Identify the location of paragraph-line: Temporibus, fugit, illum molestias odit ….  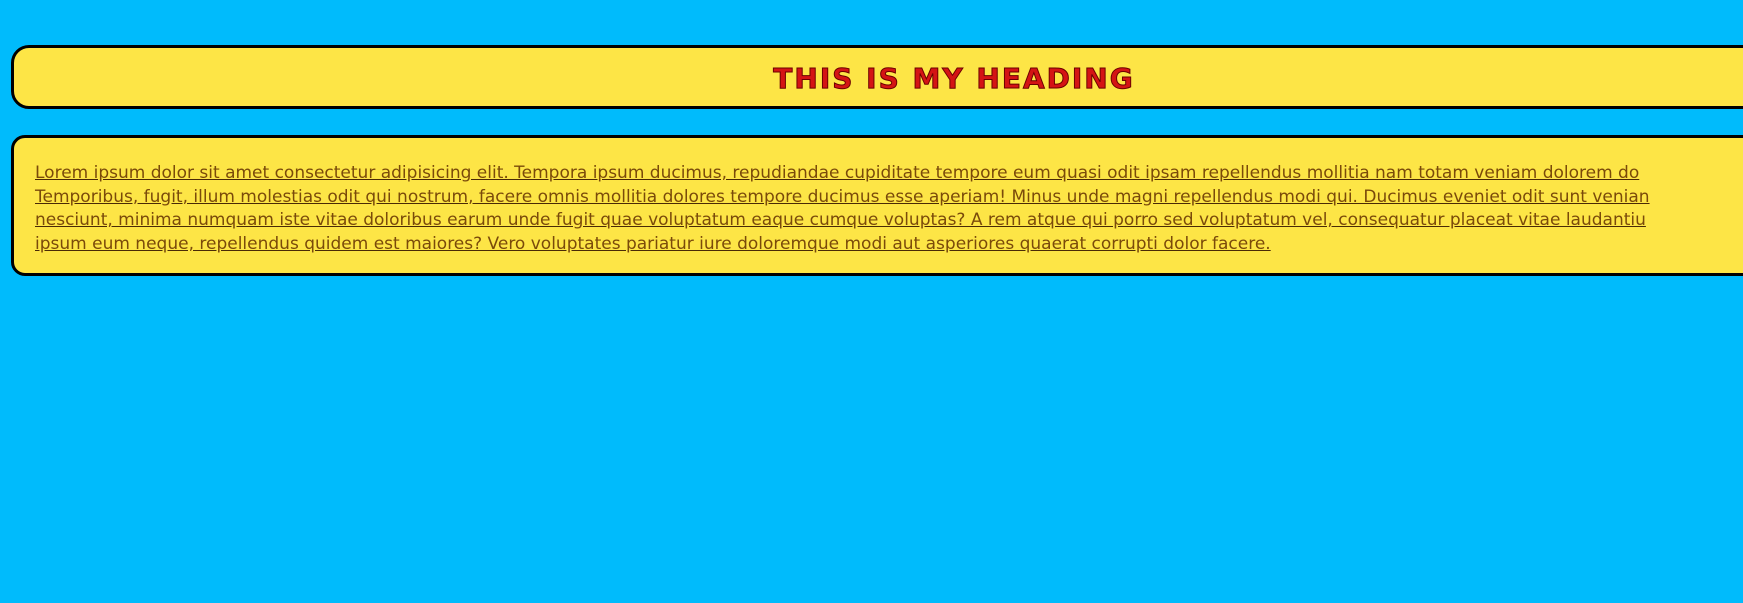
(842, 196).